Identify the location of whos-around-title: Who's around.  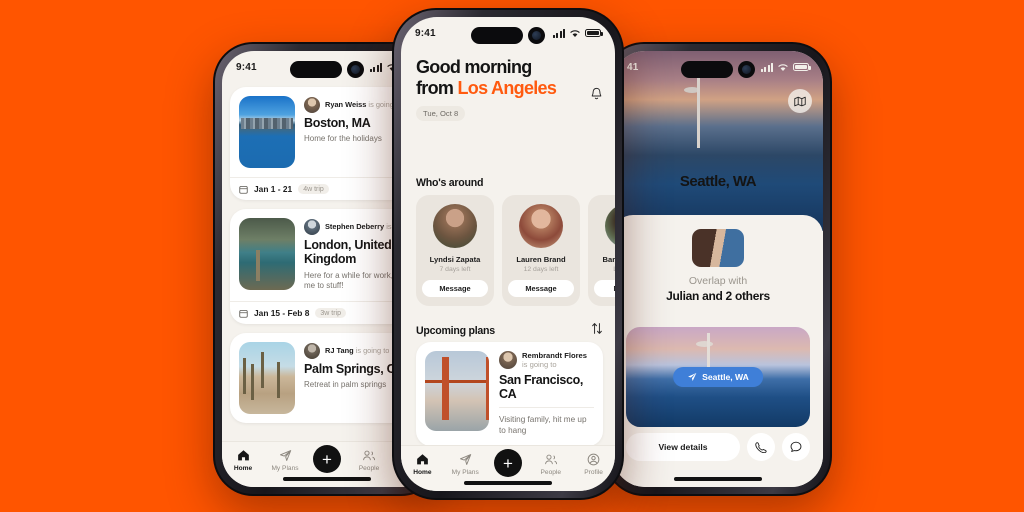
(450, 183).